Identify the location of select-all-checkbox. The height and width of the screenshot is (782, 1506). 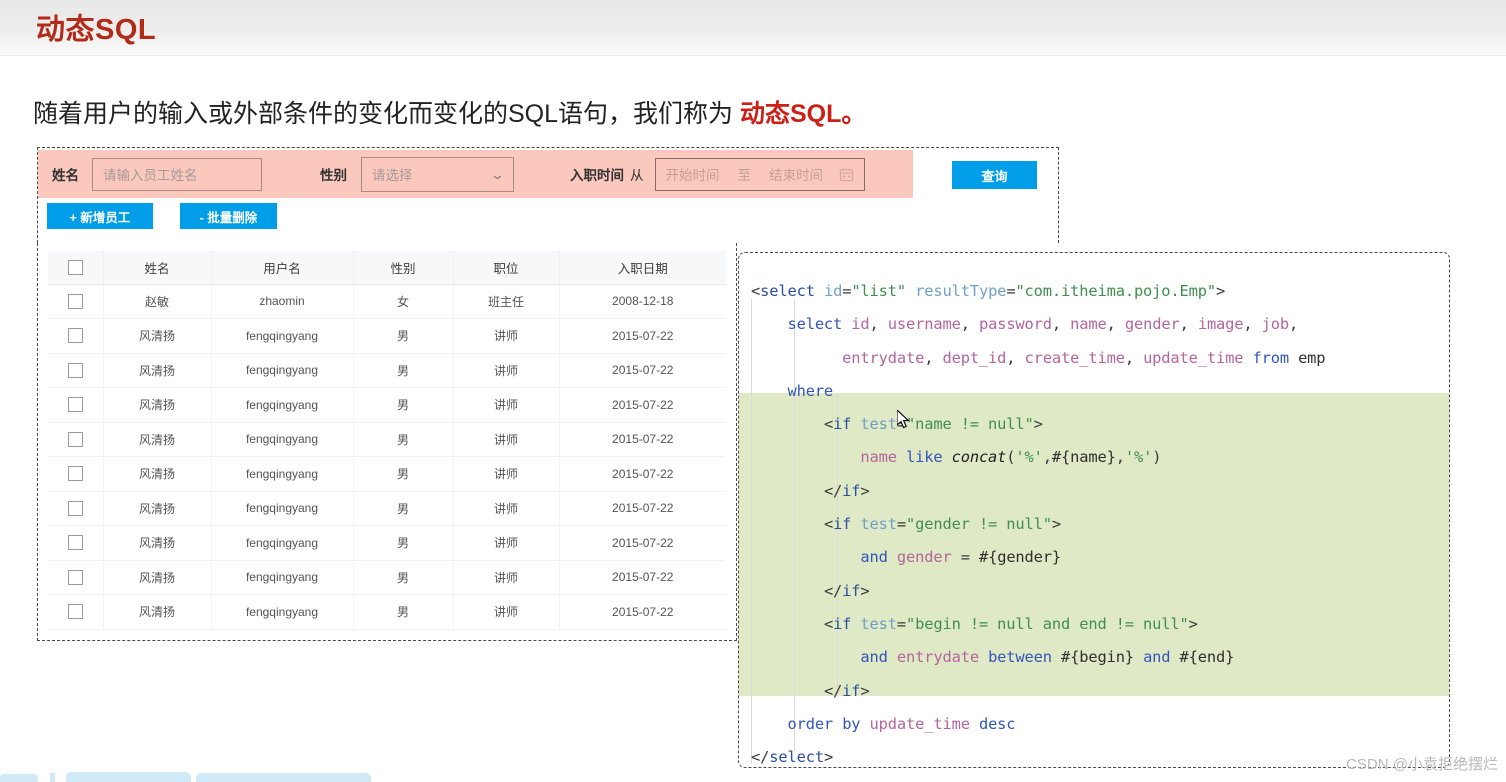
(75, 267).